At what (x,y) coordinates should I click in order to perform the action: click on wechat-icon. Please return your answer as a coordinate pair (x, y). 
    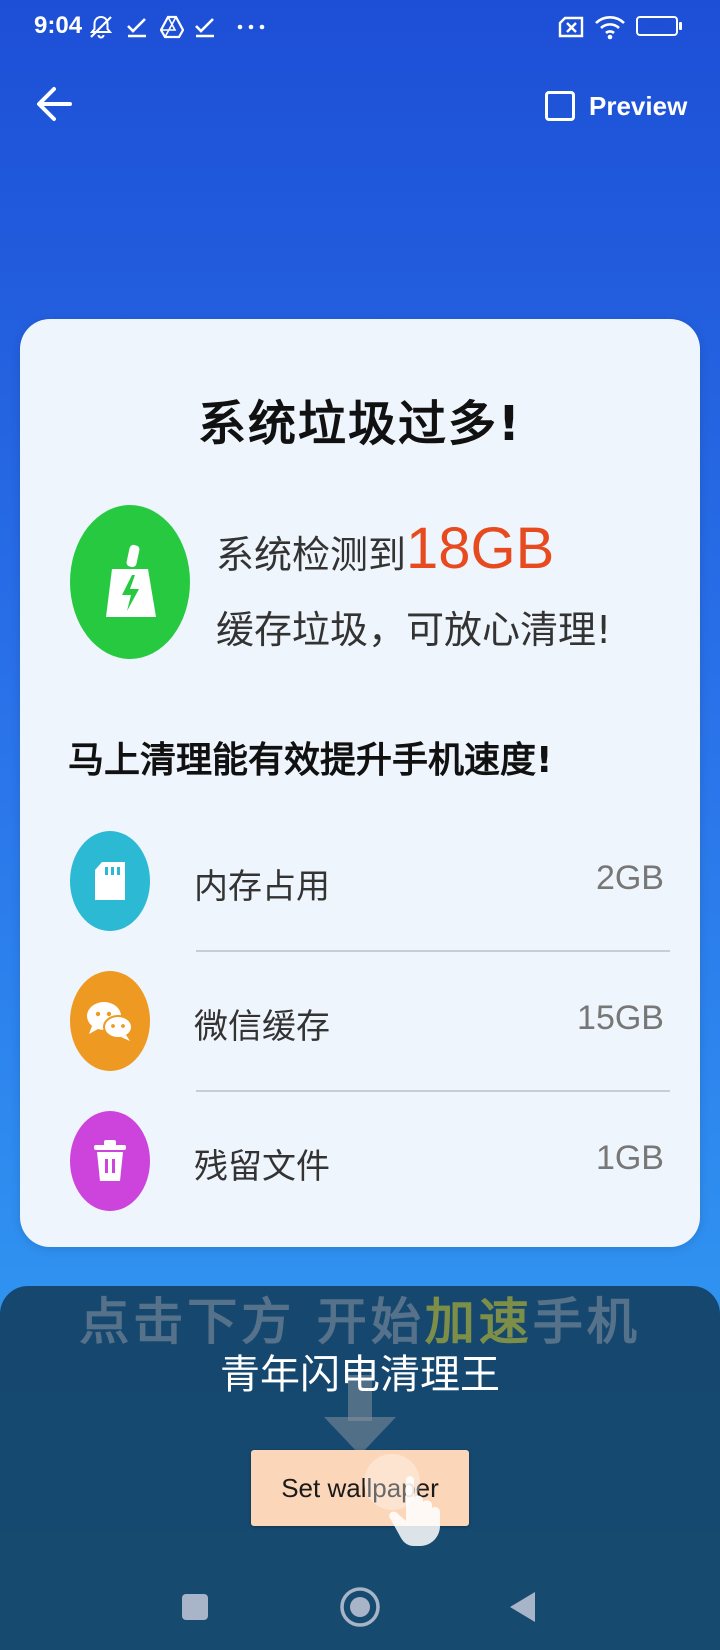
    Looking at the image, I should click on (110, 1021).